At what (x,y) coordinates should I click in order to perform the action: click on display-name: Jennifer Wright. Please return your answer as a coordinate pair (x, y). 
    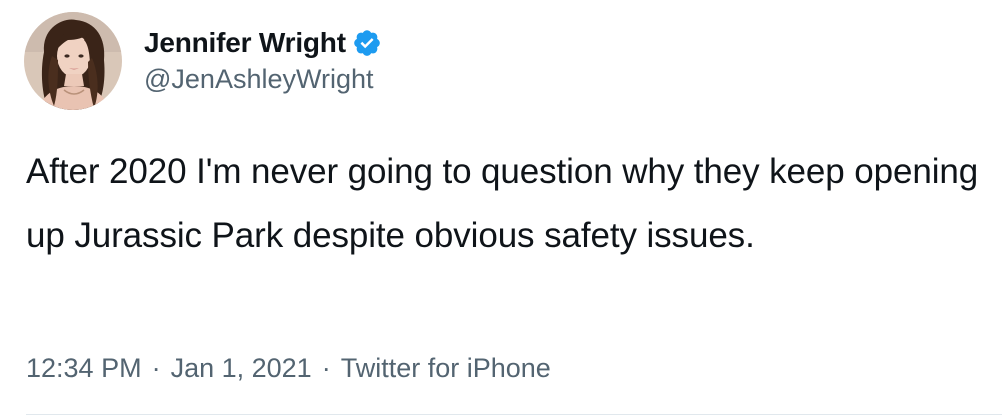
    Looking at the image, I should click on (245, 43).